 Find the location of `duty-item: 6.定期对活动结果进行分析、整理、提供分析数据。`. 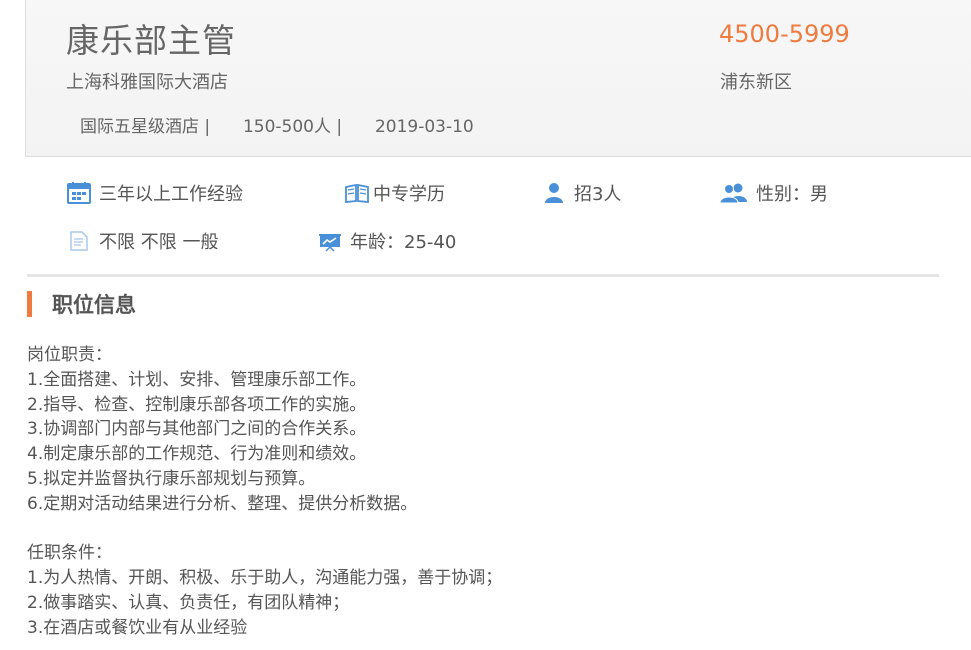

duty-item: 6.定期对活动结果进行分析、整理、提供分析数据。 is located at coordinates (222, 503).